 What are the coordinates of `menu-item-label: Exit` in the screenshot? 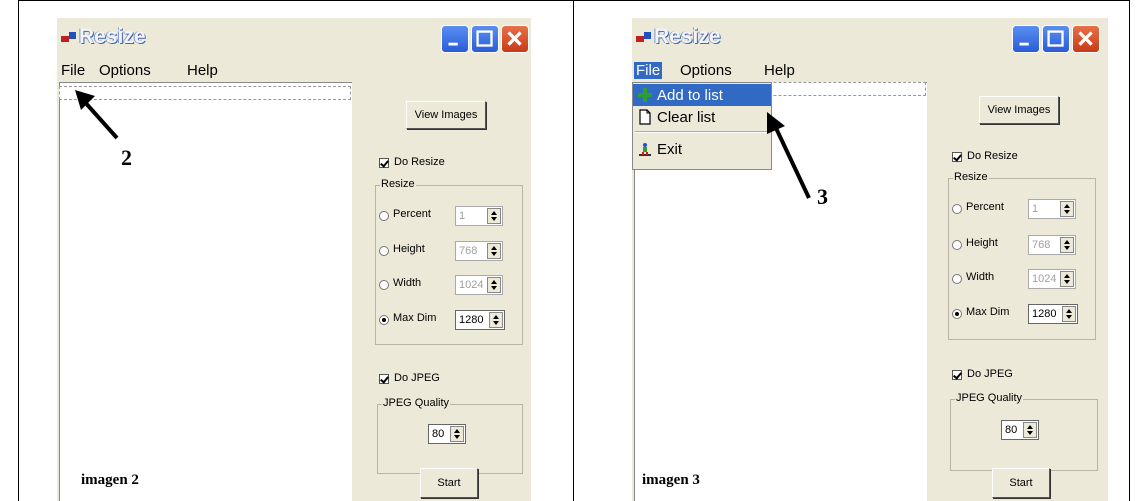 It's located at (670, 149).